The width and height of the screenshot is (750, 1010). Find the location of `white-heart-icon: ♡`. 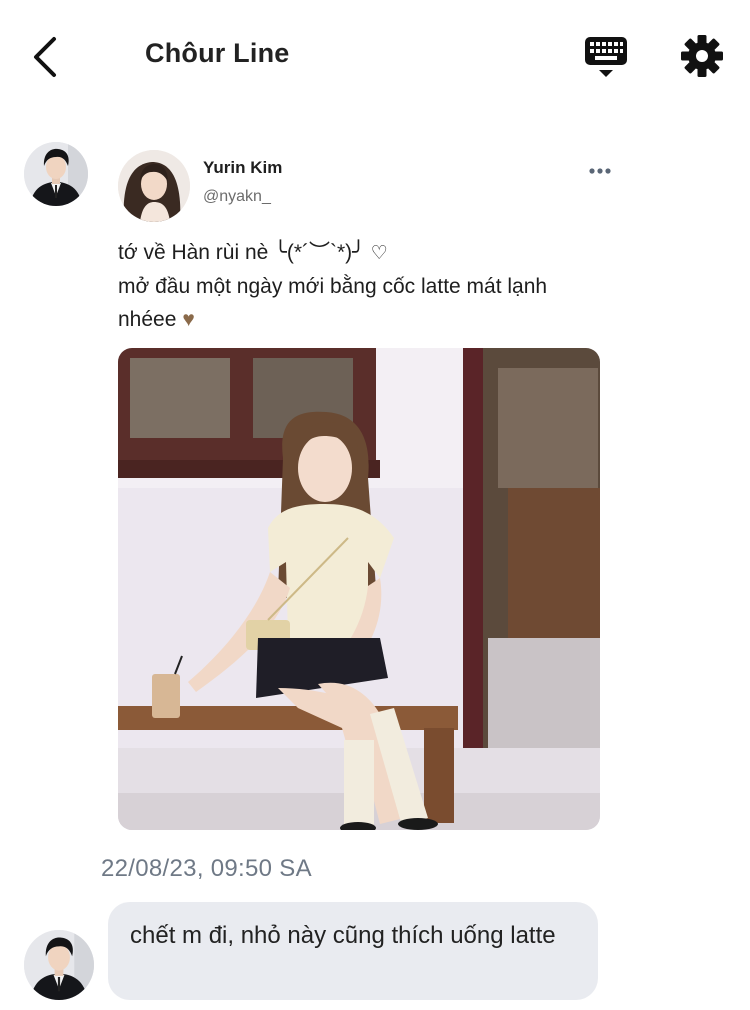

white-heart-icon: ♡ is located at coordinates (379, 253).